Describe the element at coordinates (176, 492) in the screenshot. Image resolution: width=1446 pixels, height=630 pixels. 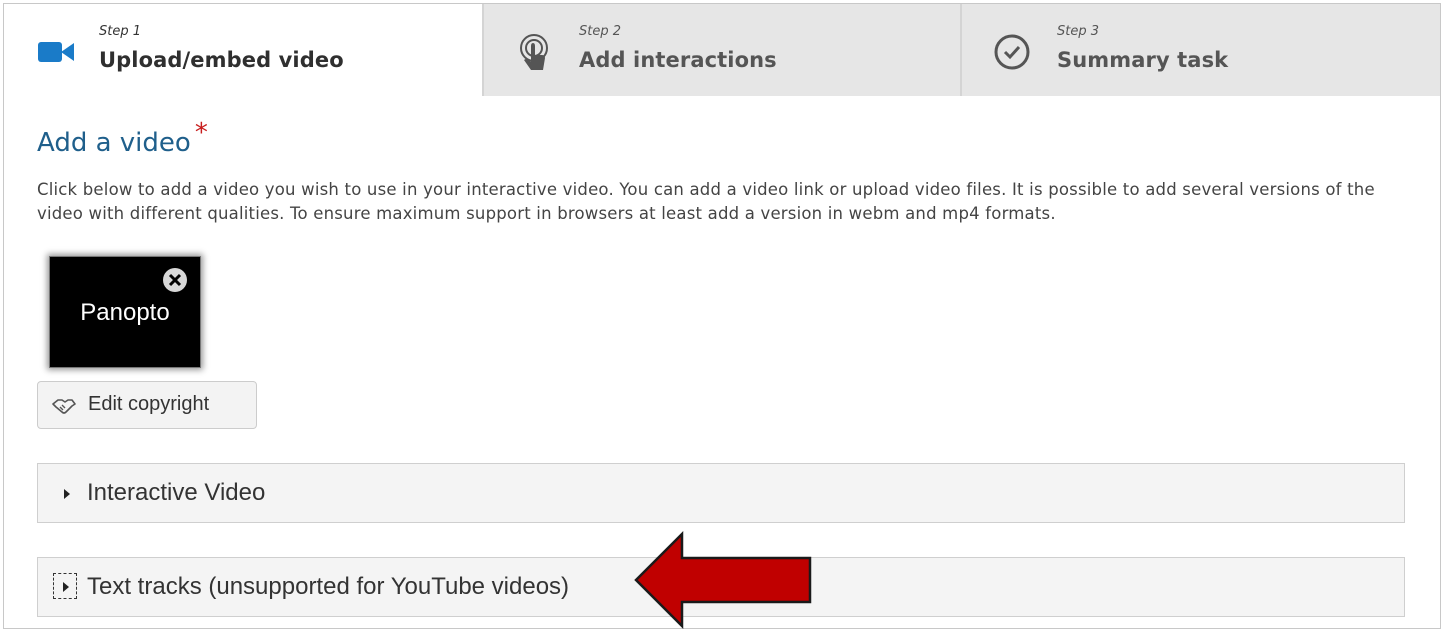
I see `interactive-video-group-label: Interactive Video` at that location.